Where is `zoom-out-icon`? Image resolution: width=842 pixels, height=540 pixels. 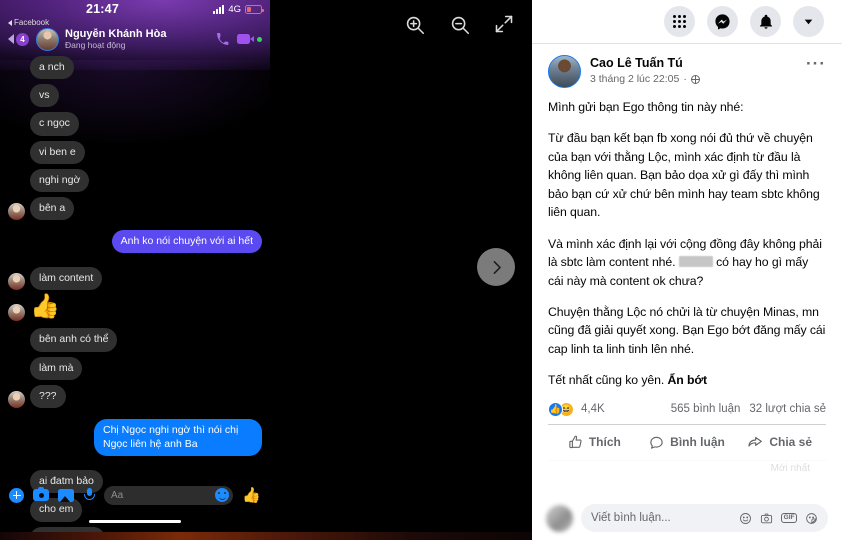 zoom-out-icon is located at coordinates (460, 25).